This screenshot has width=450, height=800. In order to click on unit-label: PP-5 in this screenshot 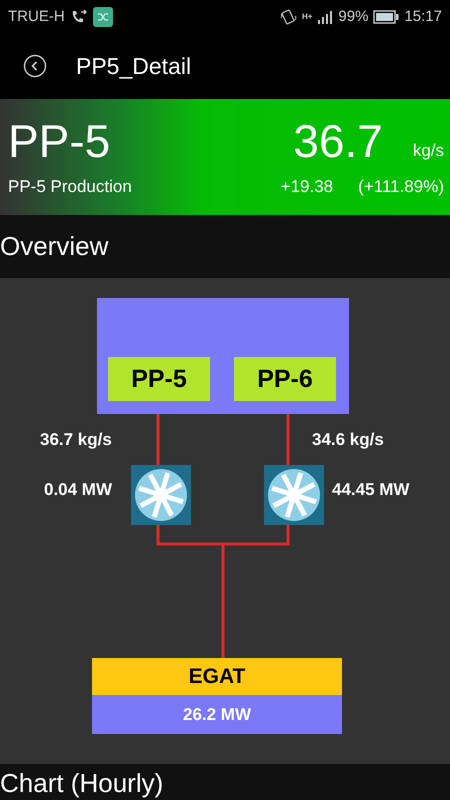, I will do `click(159, 379)`.